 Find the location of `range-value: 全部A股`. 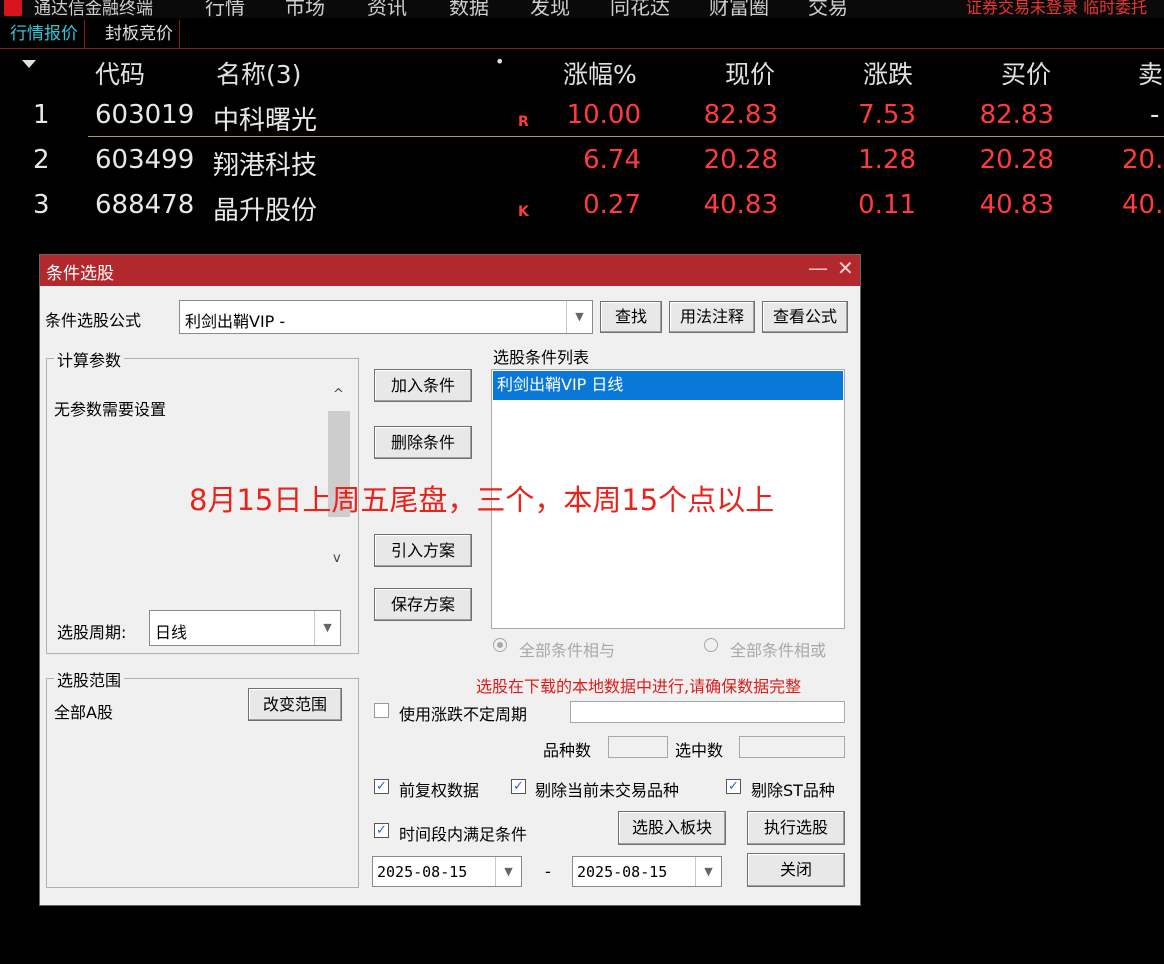

range-value: 全部A股 is located at coordinates (83, 712).